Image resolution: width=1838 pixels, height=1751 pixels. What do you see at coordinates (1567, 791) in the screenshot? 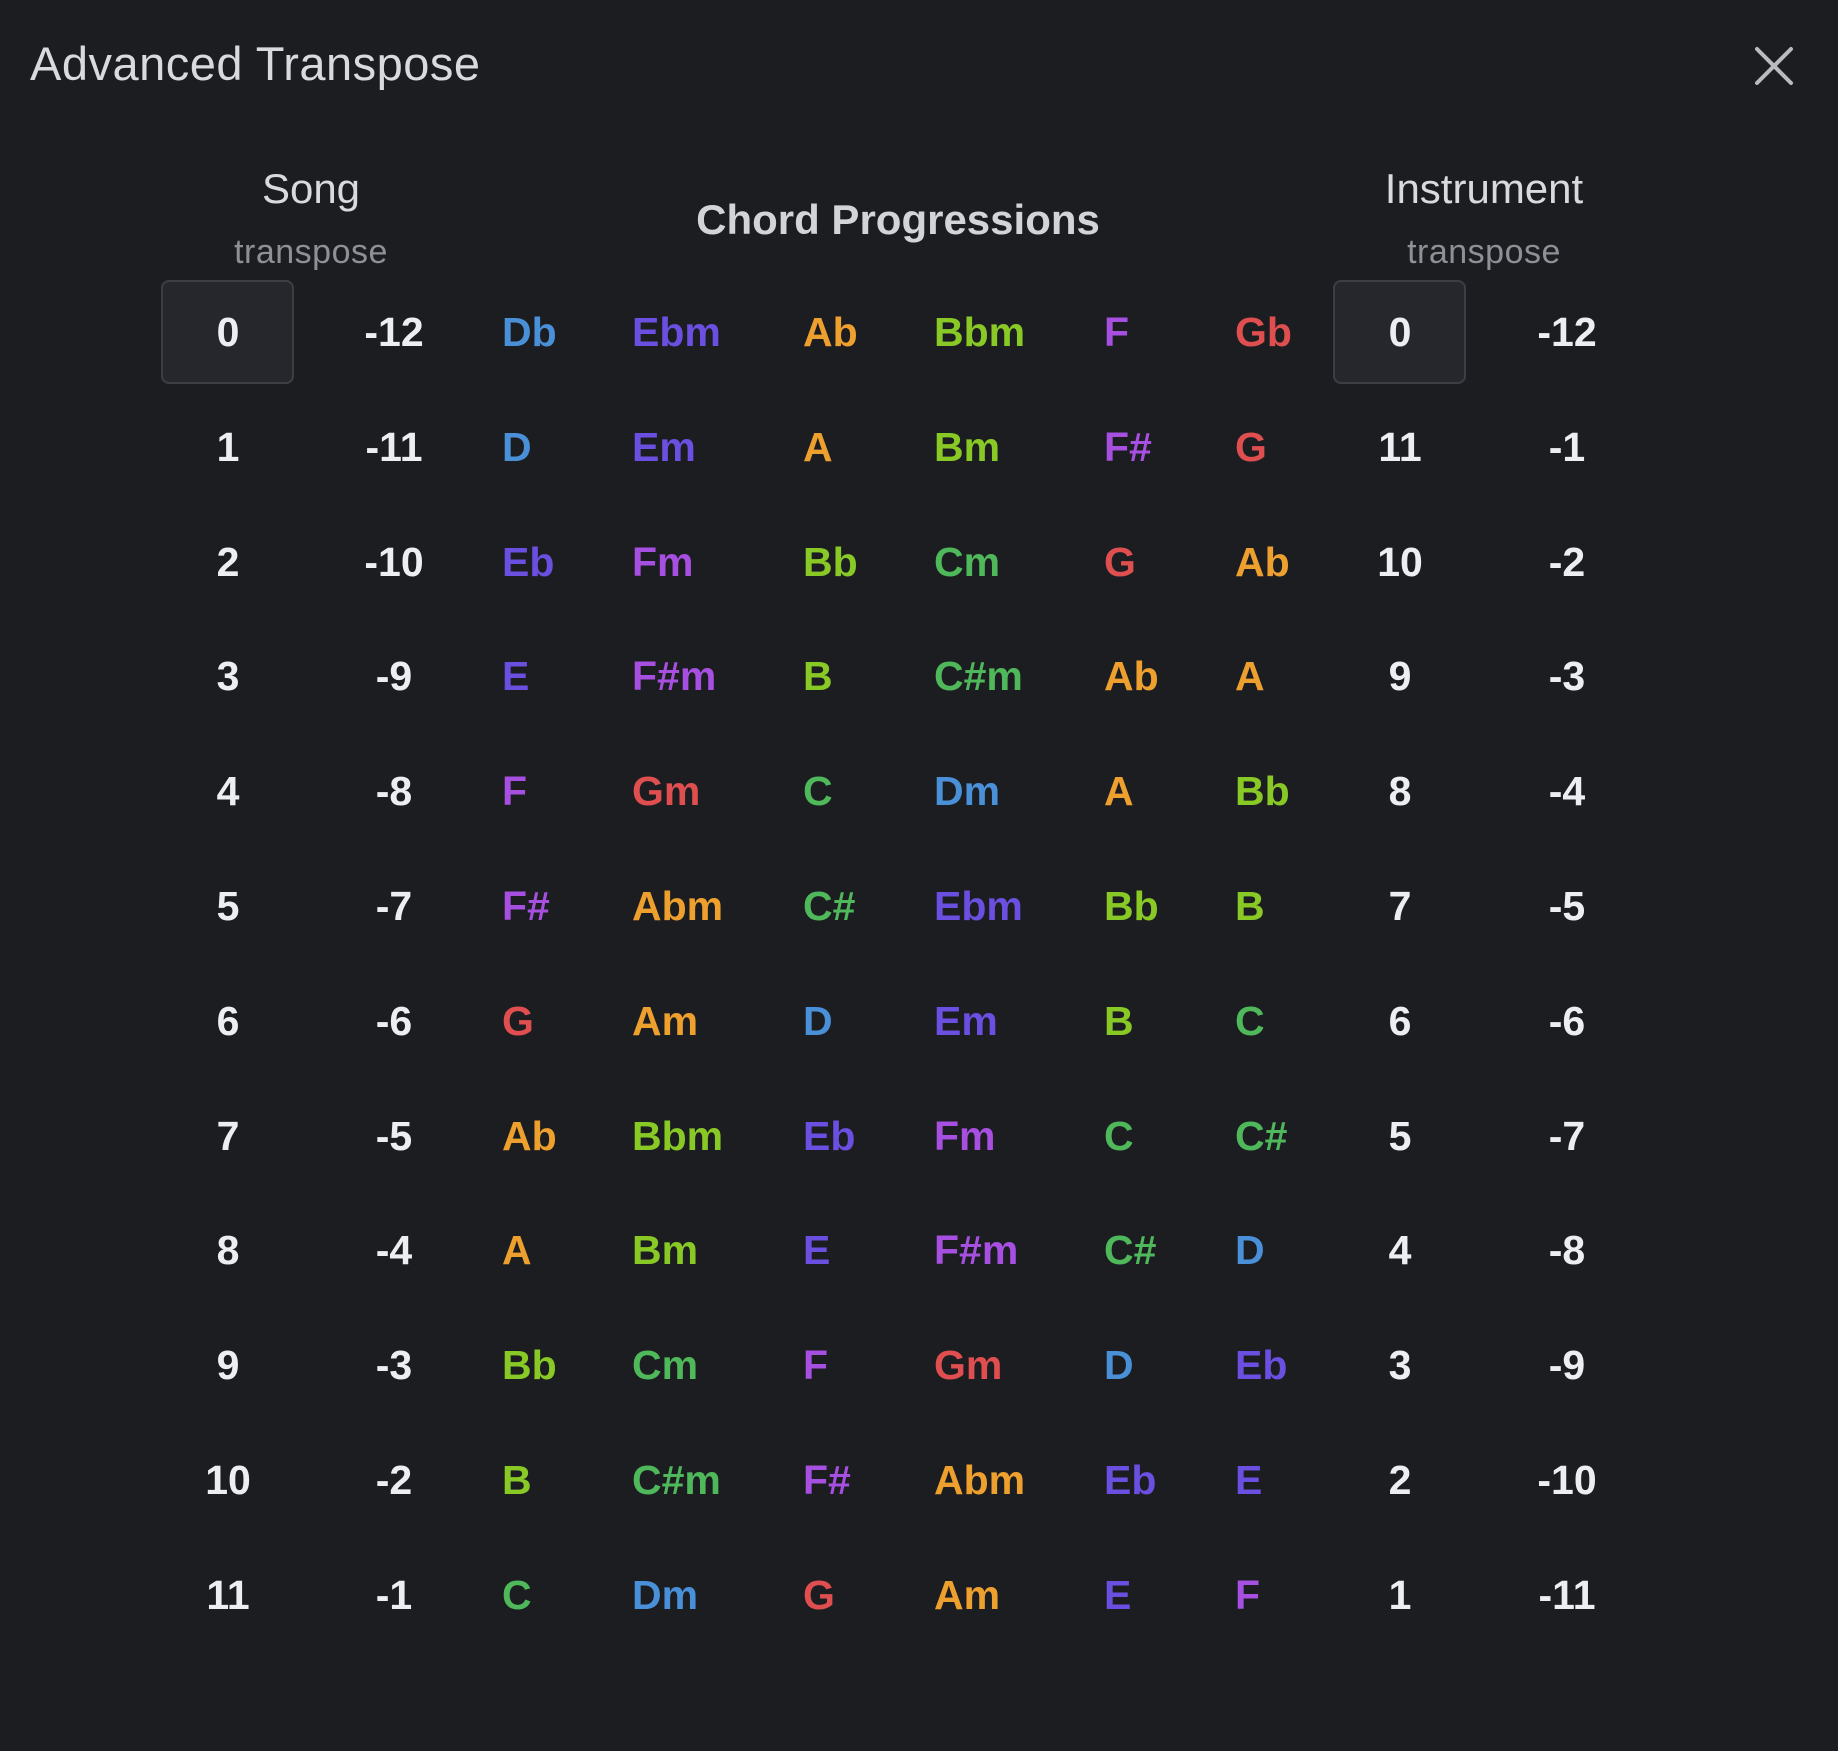
I see `instrument-transpose-negative-value: -4` at bounding box center [1567, 791].